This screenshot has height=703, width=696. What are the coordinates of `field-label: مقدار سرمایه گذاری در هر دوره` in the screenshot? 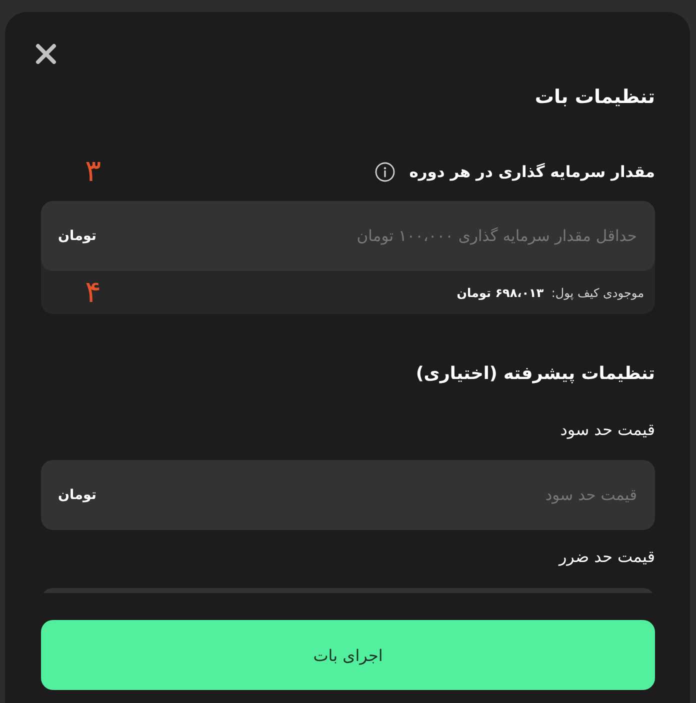 It's located at (532, 172).